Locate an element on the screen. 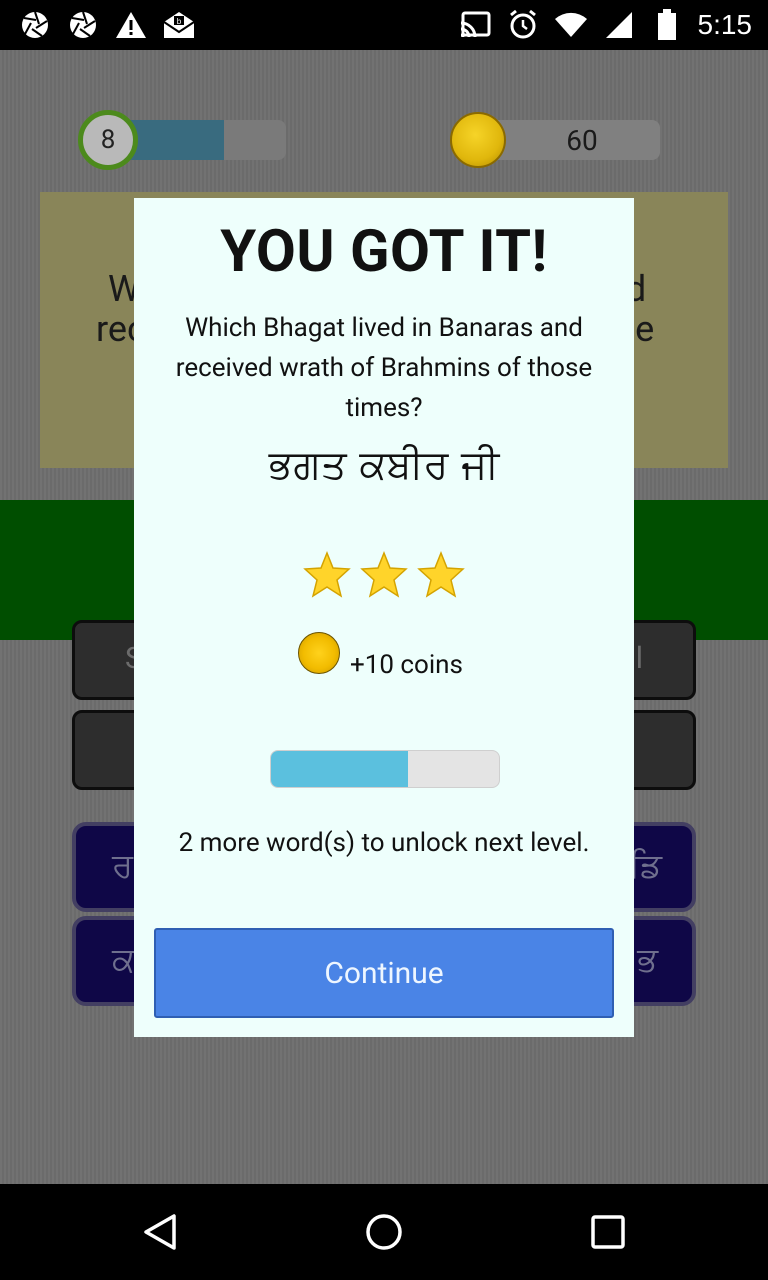  dialog-title: YOU GOT IT! is located at coordinates (384, 252).